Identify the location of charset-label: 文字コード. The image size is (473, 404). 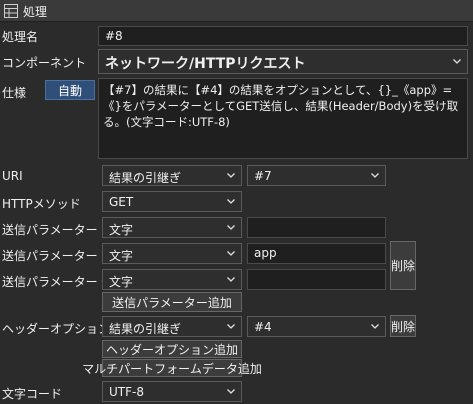
(32, 394).